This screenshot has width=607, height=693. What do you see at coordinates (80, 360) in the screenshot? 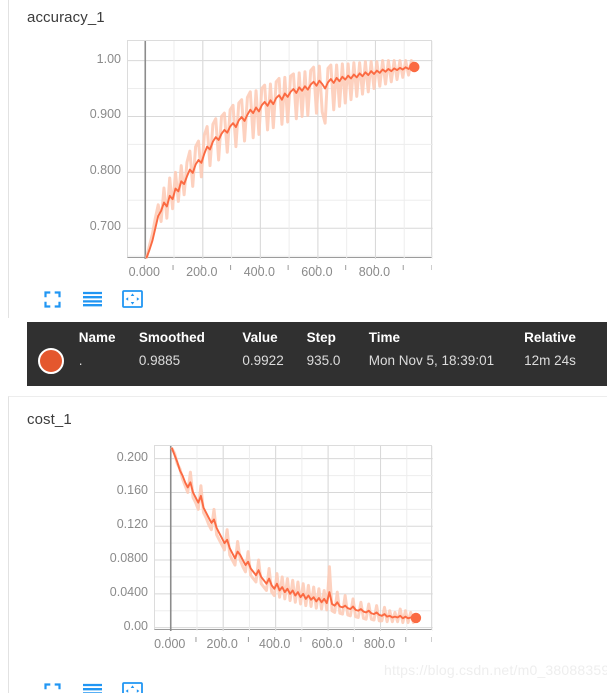
I see `tooltip-cell-name: .` at bounding box center [80, 360].